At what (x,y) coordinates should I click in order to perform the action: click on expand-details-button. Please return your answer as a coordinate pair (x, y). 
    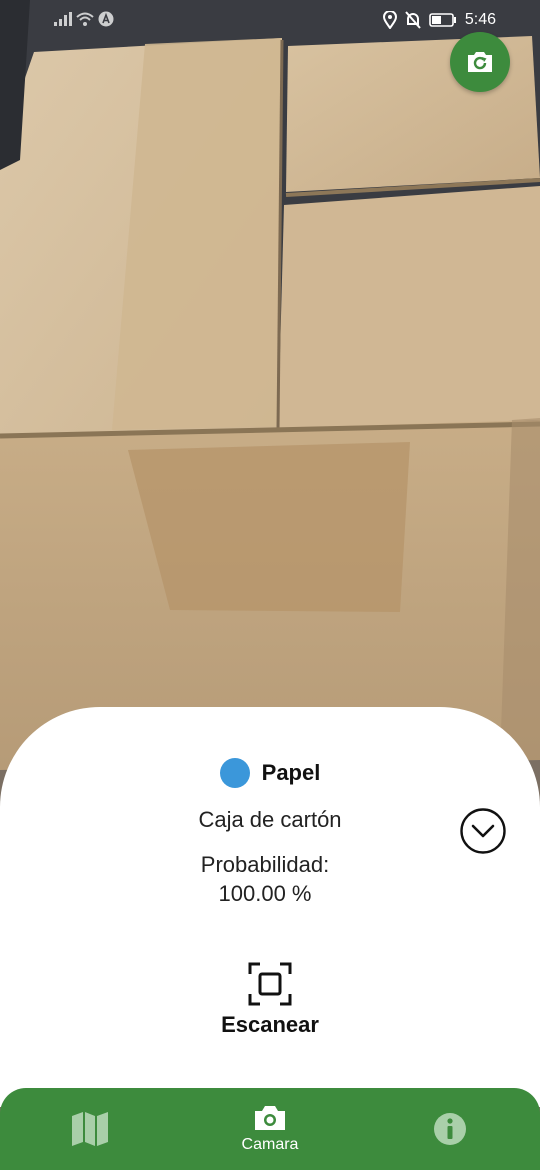
    Looking at the image, I should click on (483, 831).